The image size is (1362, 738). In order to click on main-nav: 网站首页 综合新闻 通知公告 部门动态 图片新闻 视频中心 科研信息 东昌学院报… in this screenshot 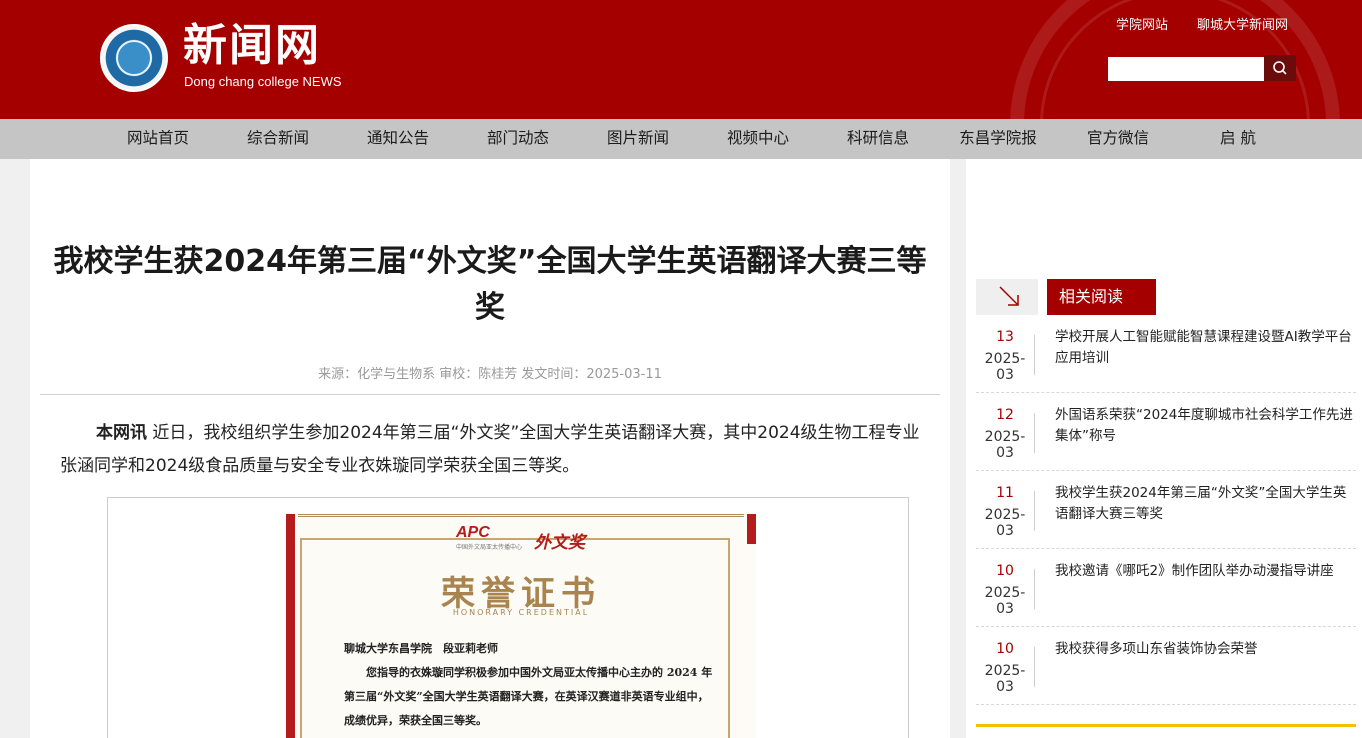, I will do `click(681, 139)`.